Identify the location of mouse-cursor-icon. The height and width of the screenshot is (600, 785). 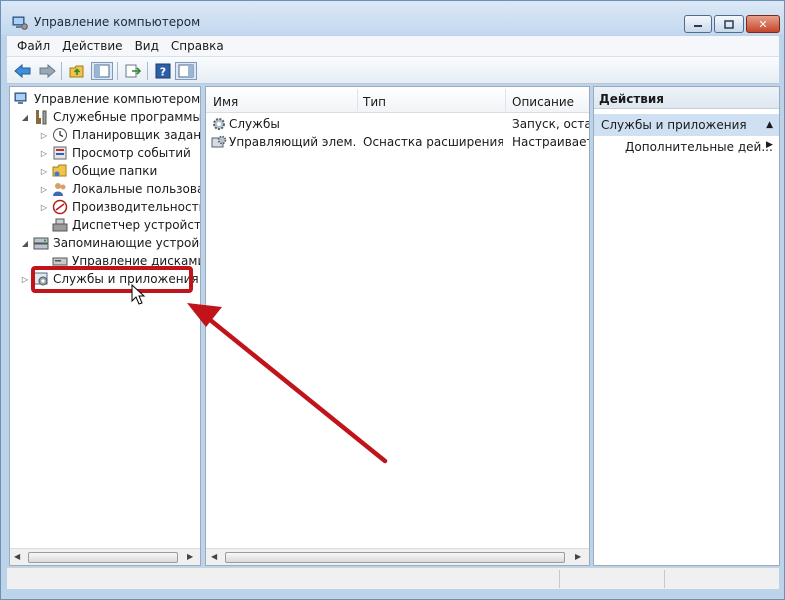
(138, 294).